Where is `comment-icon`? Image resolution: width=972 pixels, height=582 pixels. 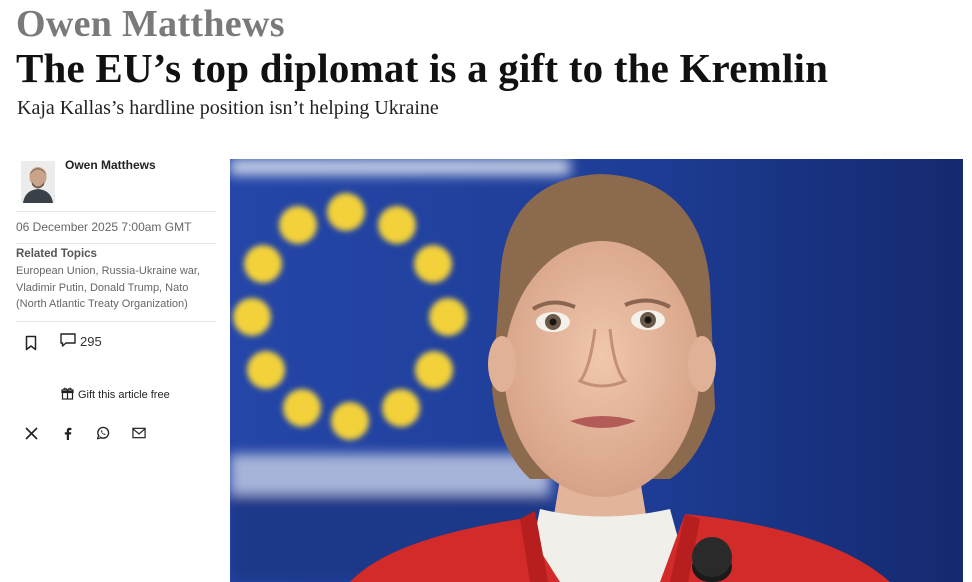
comment-icon is located at coordinates (68, 341).